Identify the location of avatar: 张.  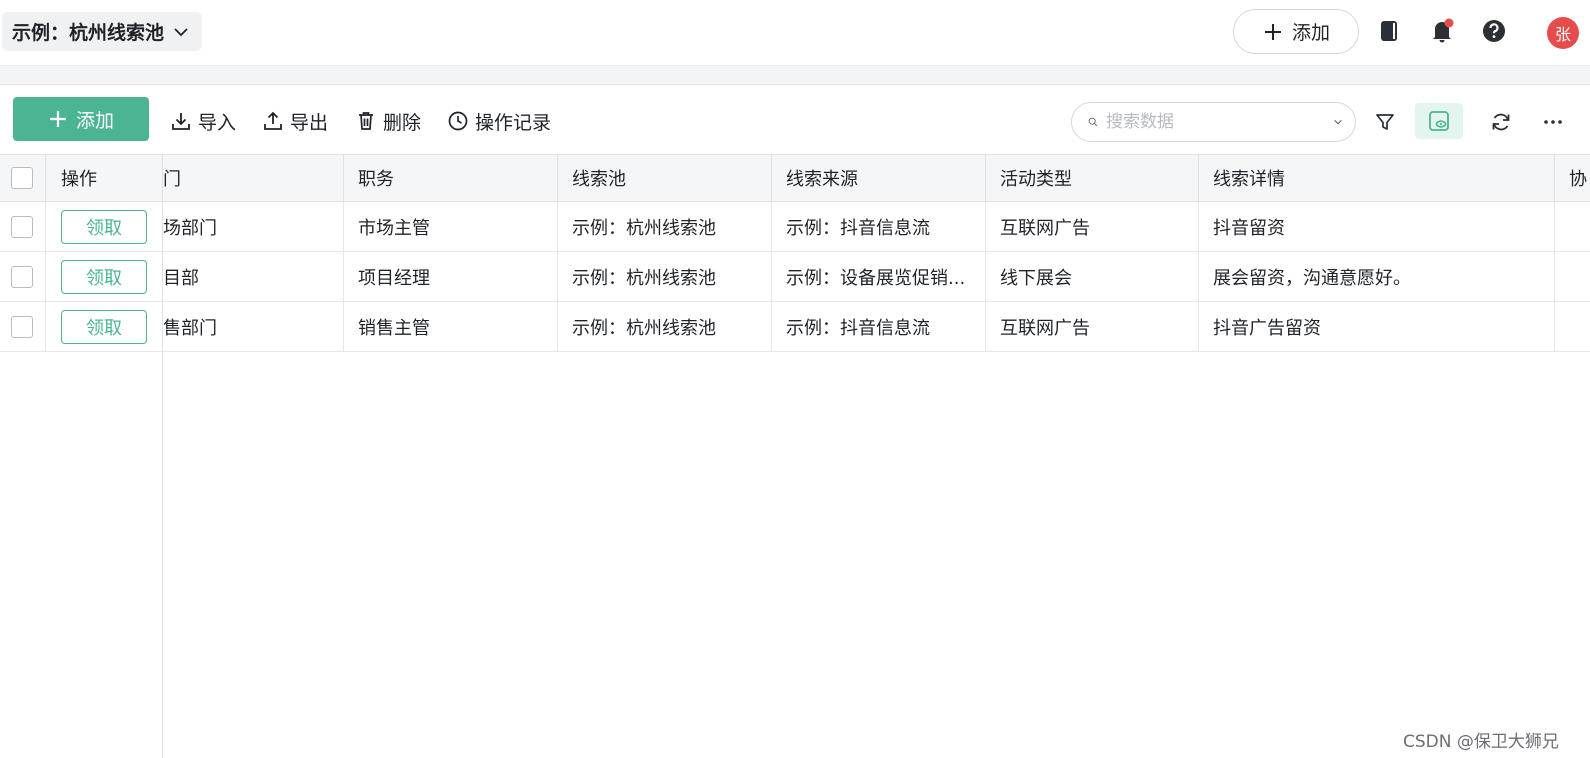
(1563, 33).